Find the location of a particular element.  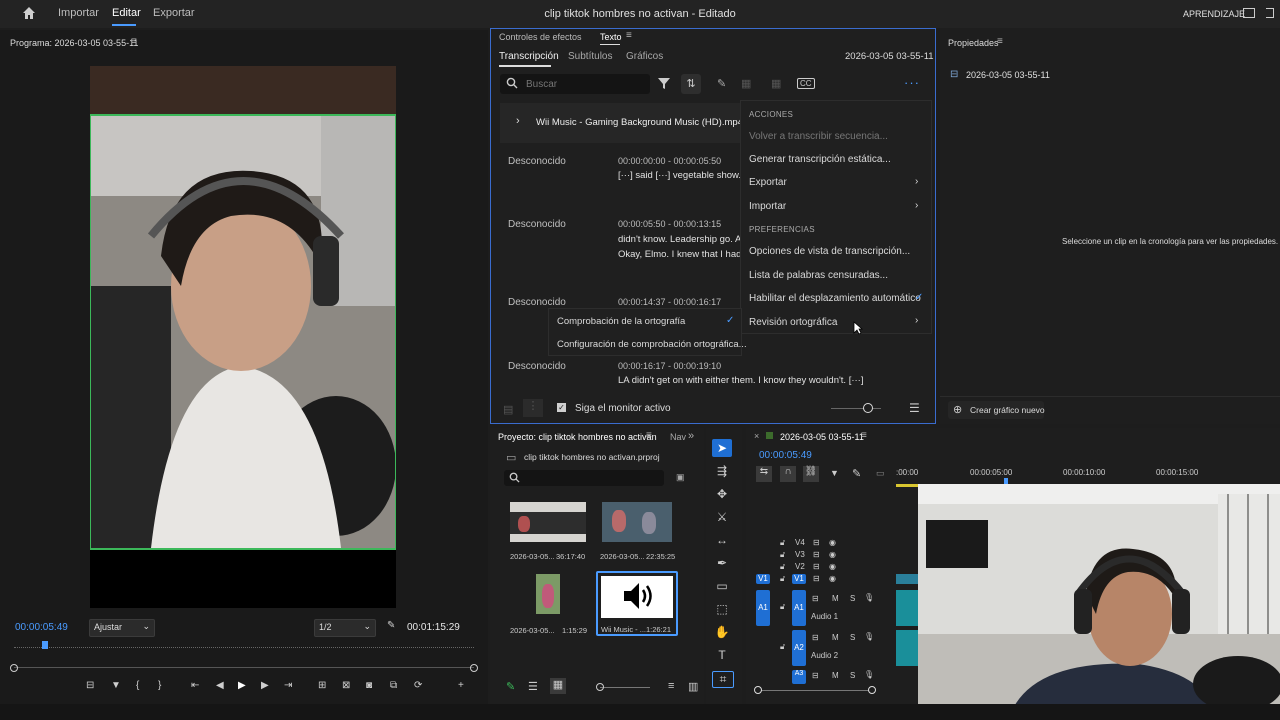

search-field is located at coordinates (575, 84).